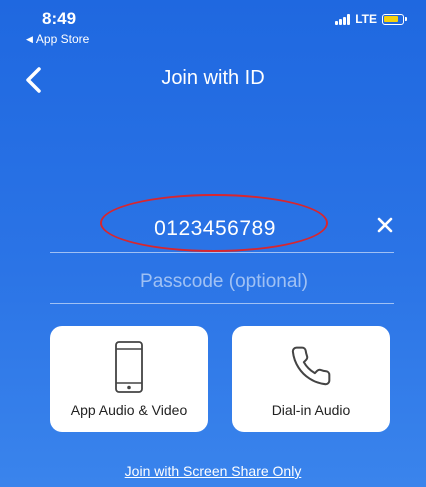 This screenshot has height=487, width=426. Describe the element at coordinates (224, 282) in the screenshot. I see `passcode-input` at that location.